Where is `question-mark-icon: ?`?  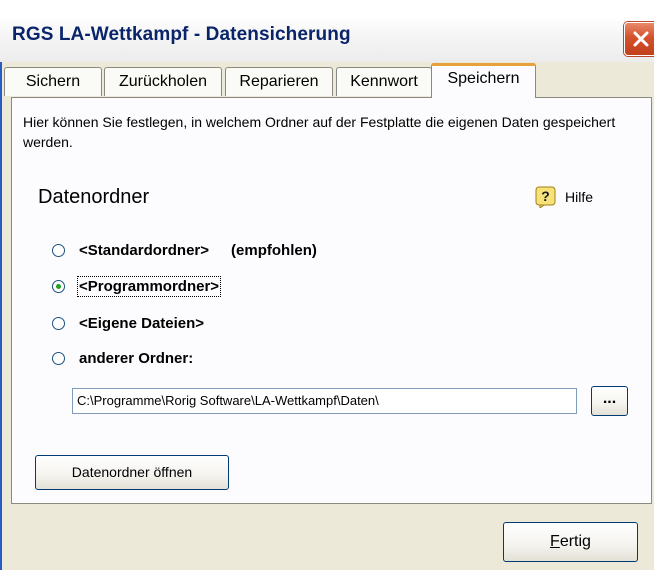 question-mark-icon: ? is located at coordinates (545, 197).